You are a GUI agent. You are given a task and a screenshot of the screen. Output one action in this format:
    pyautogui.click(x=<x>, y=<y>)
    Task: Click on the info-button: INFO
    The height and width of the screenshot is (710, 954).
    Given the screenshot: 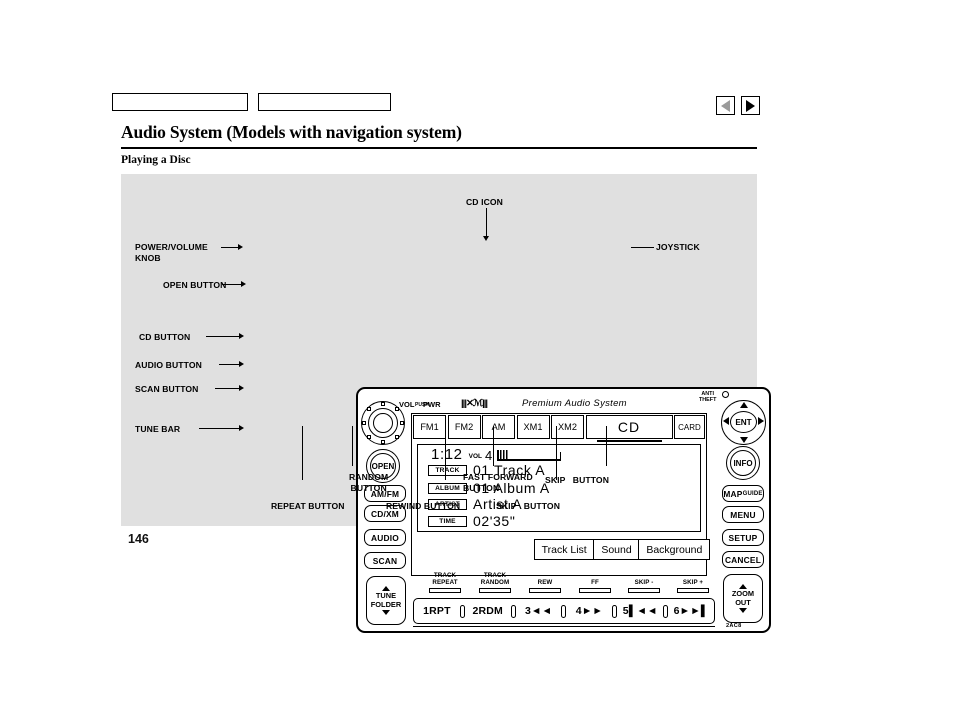 What is the action you would take?
    pyautogui.click(x=743, y=463)
    